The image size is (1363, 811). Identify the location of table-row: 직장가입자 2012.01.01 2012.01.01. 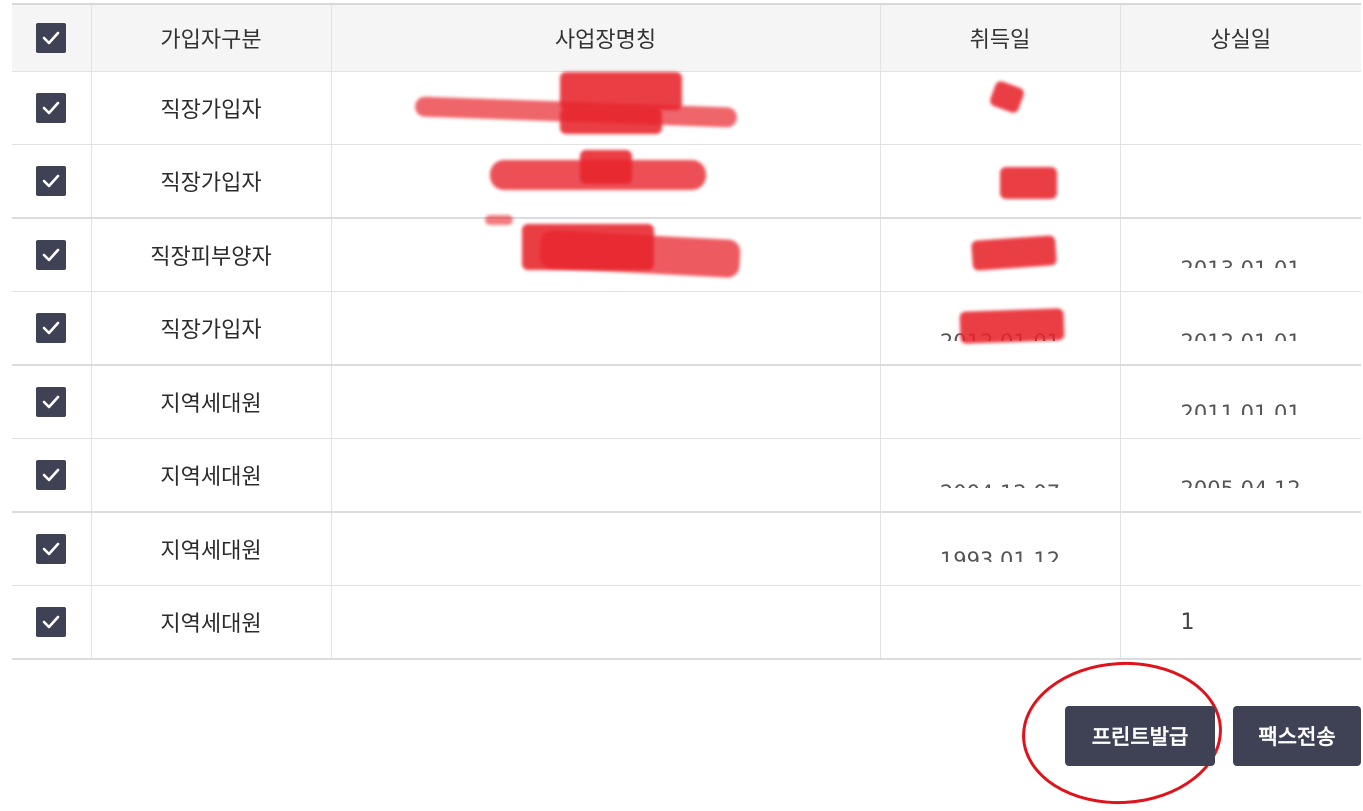
(686, 328).